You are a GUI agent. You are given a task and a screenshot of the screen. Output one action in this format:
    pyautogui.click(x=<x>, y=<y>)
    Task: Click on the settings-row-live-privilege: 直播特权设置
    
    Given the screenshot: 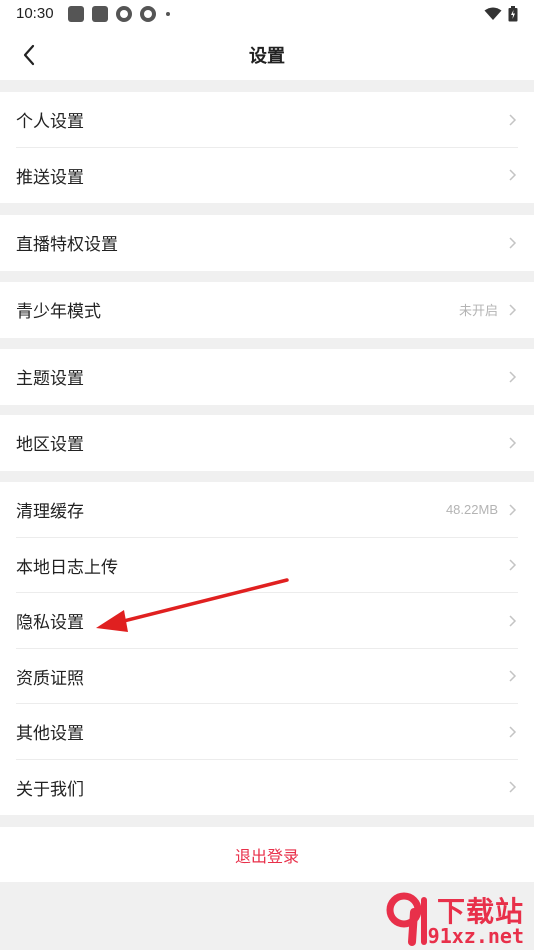 What is the action you would take?
    pyautogui.click(x=267, y=243)
    